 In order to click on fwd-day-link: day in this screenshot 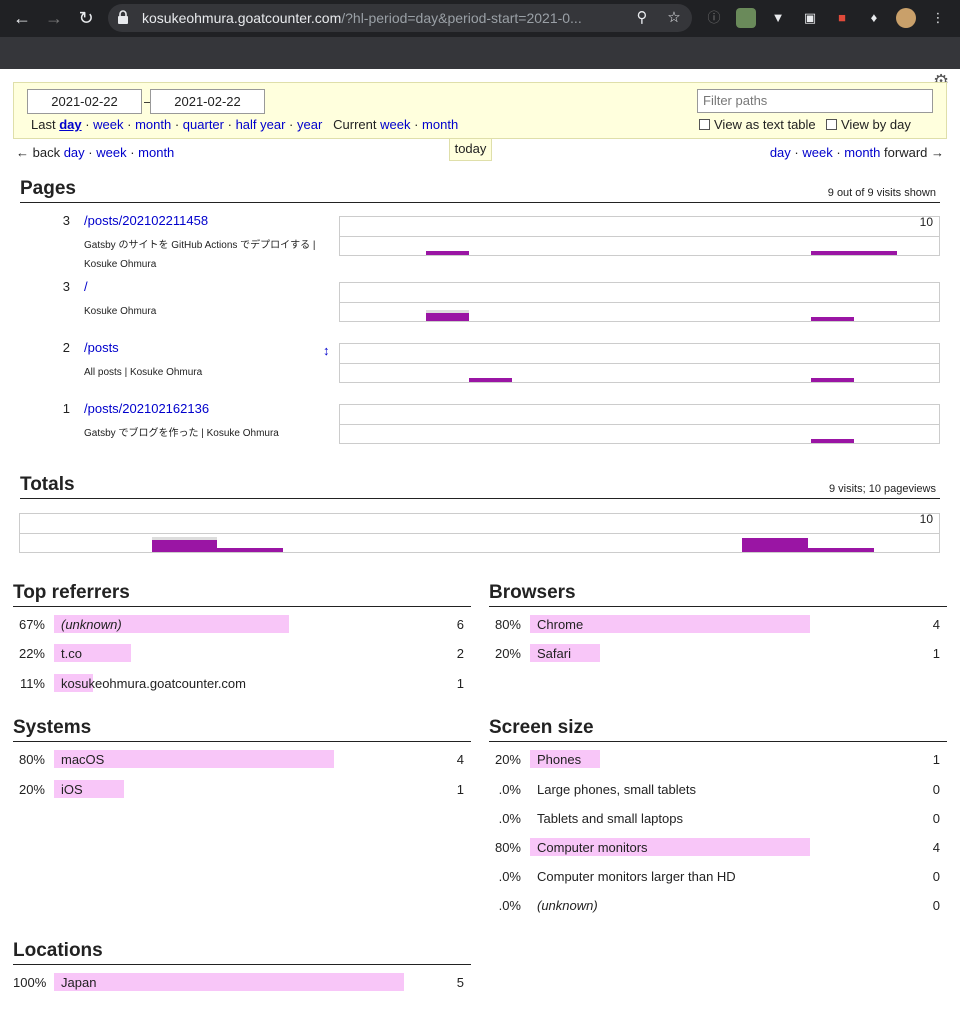, I will do `click(780, 152)`.